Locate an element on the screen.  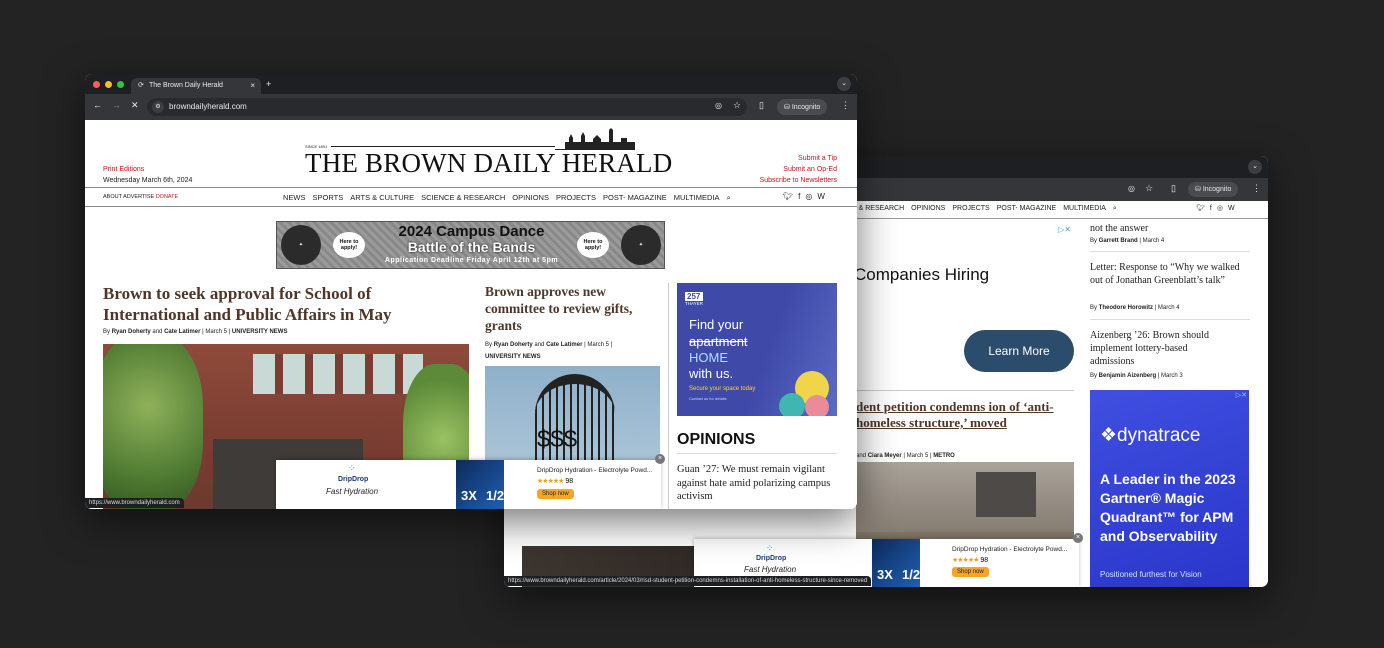
minimize-window-button is located at coordinates (108, 84).